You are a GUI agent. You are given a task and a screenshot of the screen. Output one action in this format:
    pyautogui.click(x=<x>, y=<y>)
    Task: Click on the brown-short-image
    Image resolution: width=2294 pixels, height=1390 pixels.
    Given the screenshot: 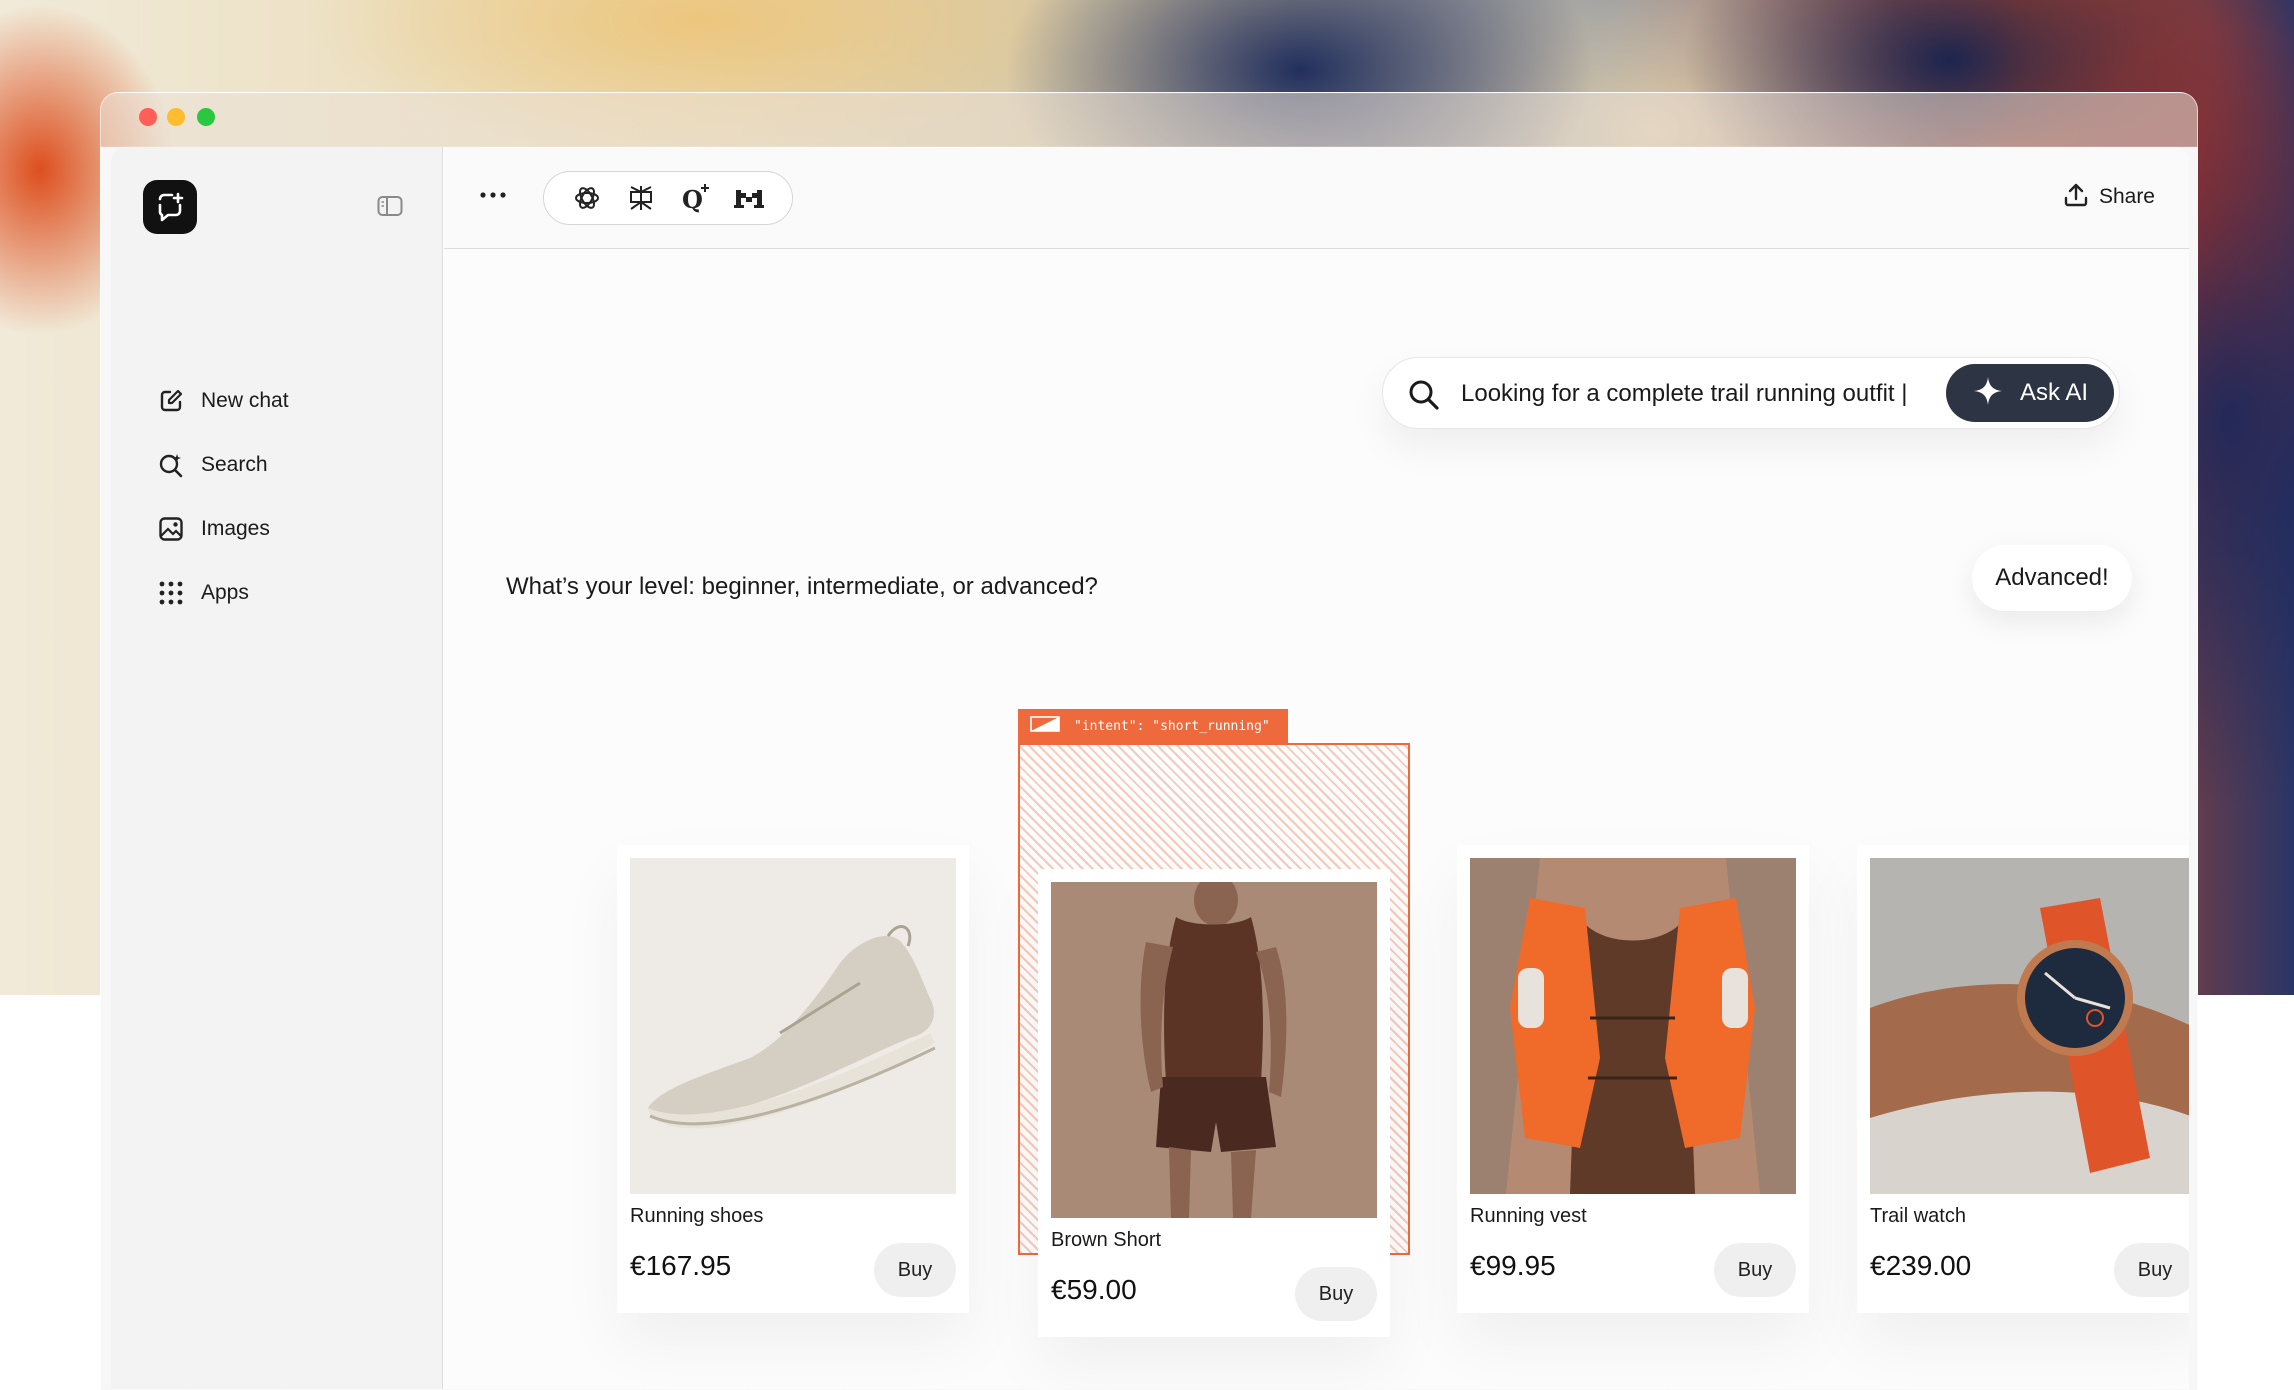 What is the action you would take?
    pyautogui.click(x=1214, y=1050)
    